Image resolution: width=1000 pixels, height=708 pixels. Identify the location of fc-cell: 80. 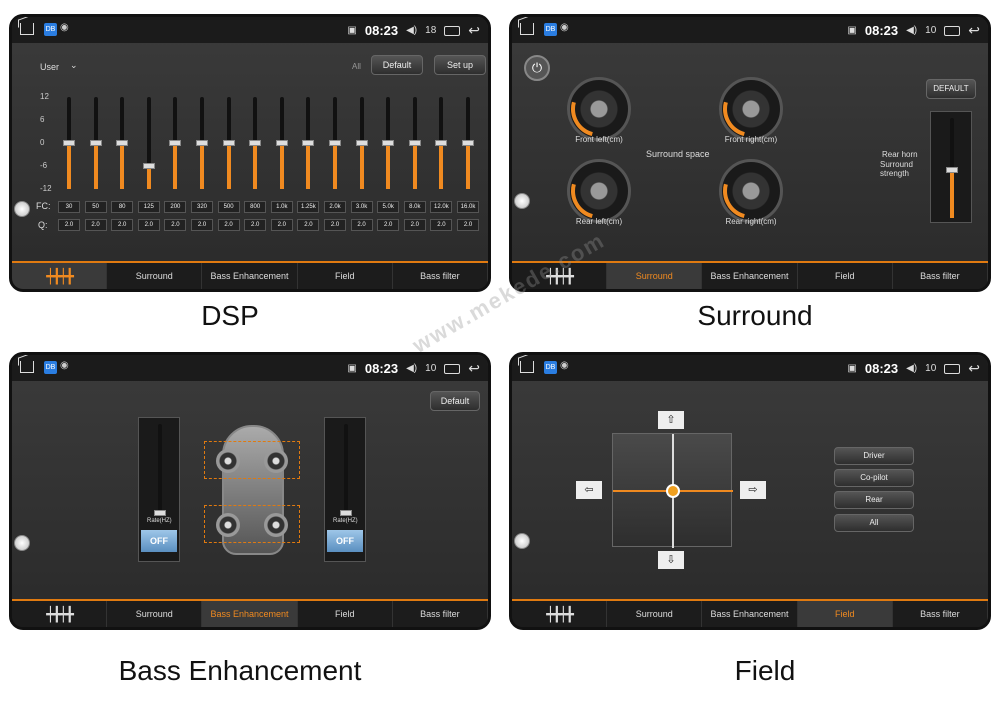
(122, 207).